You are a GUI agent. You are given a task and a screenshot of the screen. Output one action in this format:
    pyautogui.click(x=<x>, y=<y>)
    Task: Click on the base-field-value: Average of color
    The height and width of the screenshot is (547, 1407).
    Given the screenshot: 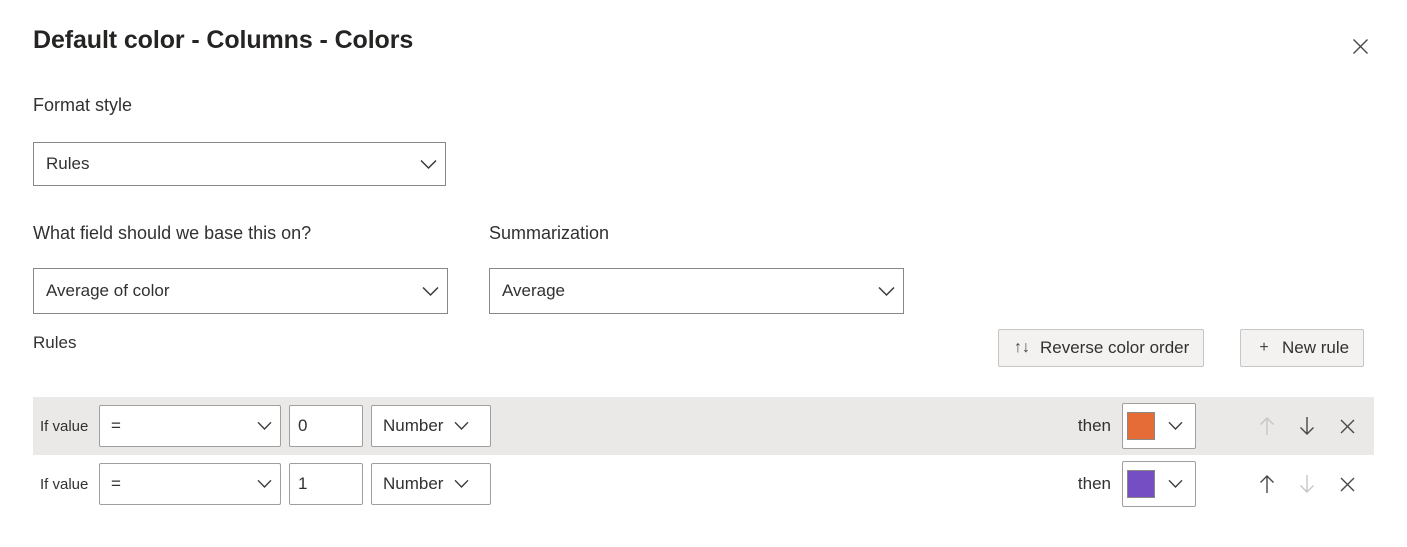 What is the action you would take?
    pyautogui.click(x=108, y=290)
    